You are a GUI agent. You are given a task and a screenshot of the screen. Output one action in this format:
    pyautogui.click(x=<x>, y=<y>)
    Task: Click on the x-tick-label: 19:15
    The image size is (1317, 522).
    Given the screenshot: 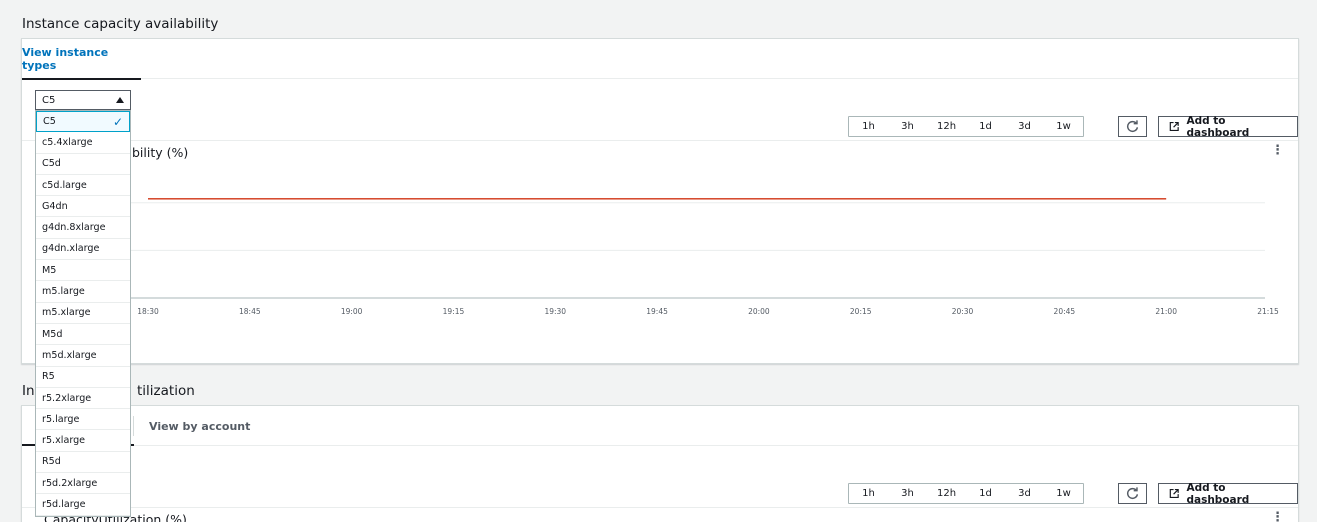 What is the action you would take?
    pyautogui.click(x=454, y=311)
    